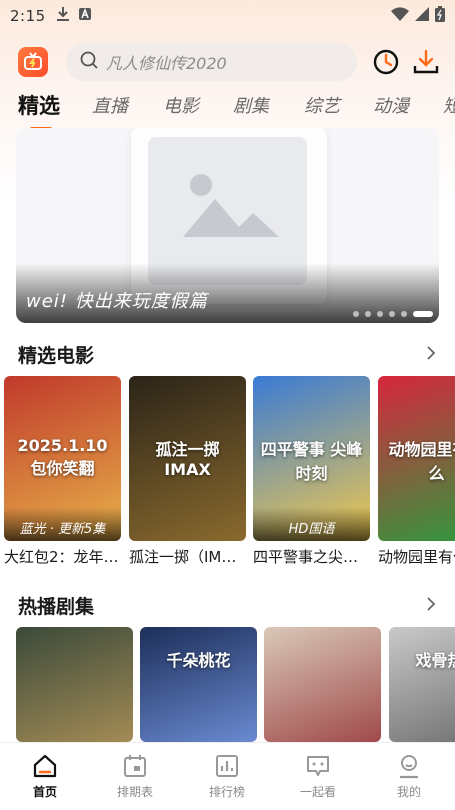 The height and width of the screenshot is (810, 455). Describe the element at coordinates (39, 106) in the screenshot. I see `tab-featured: 精选` at that location.